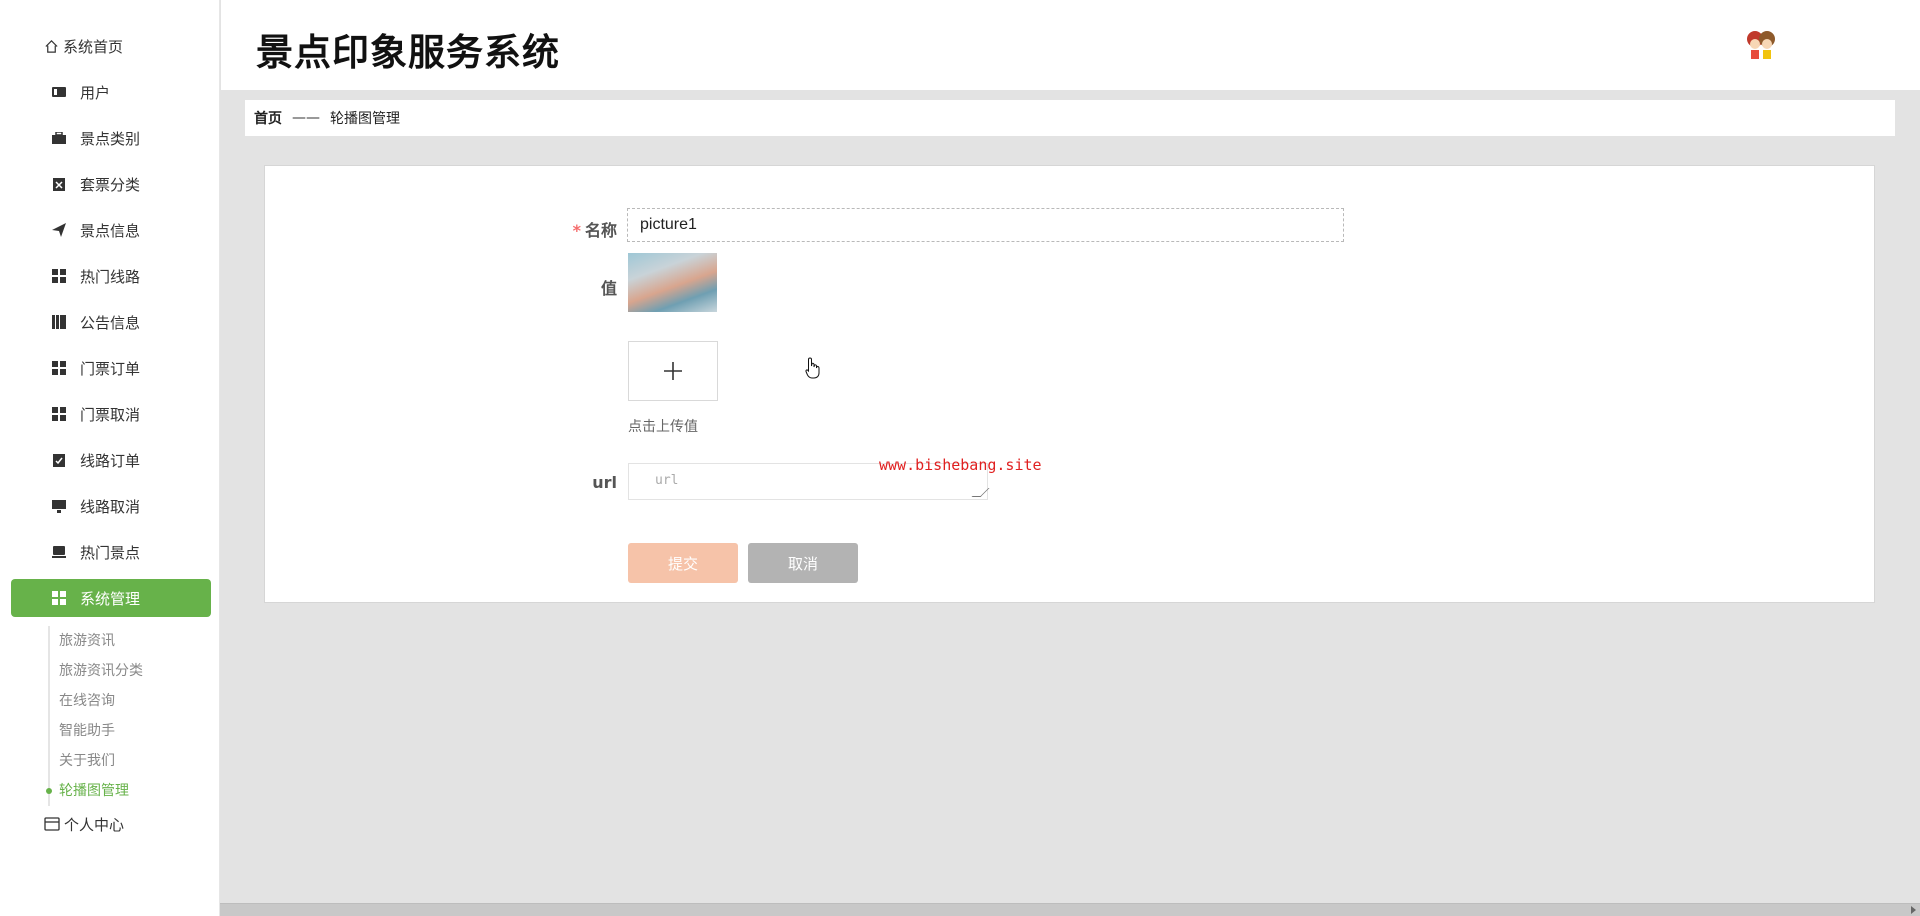  I want to click on sidebar-item-route-cancel: 线路取消, so click(110, 506).